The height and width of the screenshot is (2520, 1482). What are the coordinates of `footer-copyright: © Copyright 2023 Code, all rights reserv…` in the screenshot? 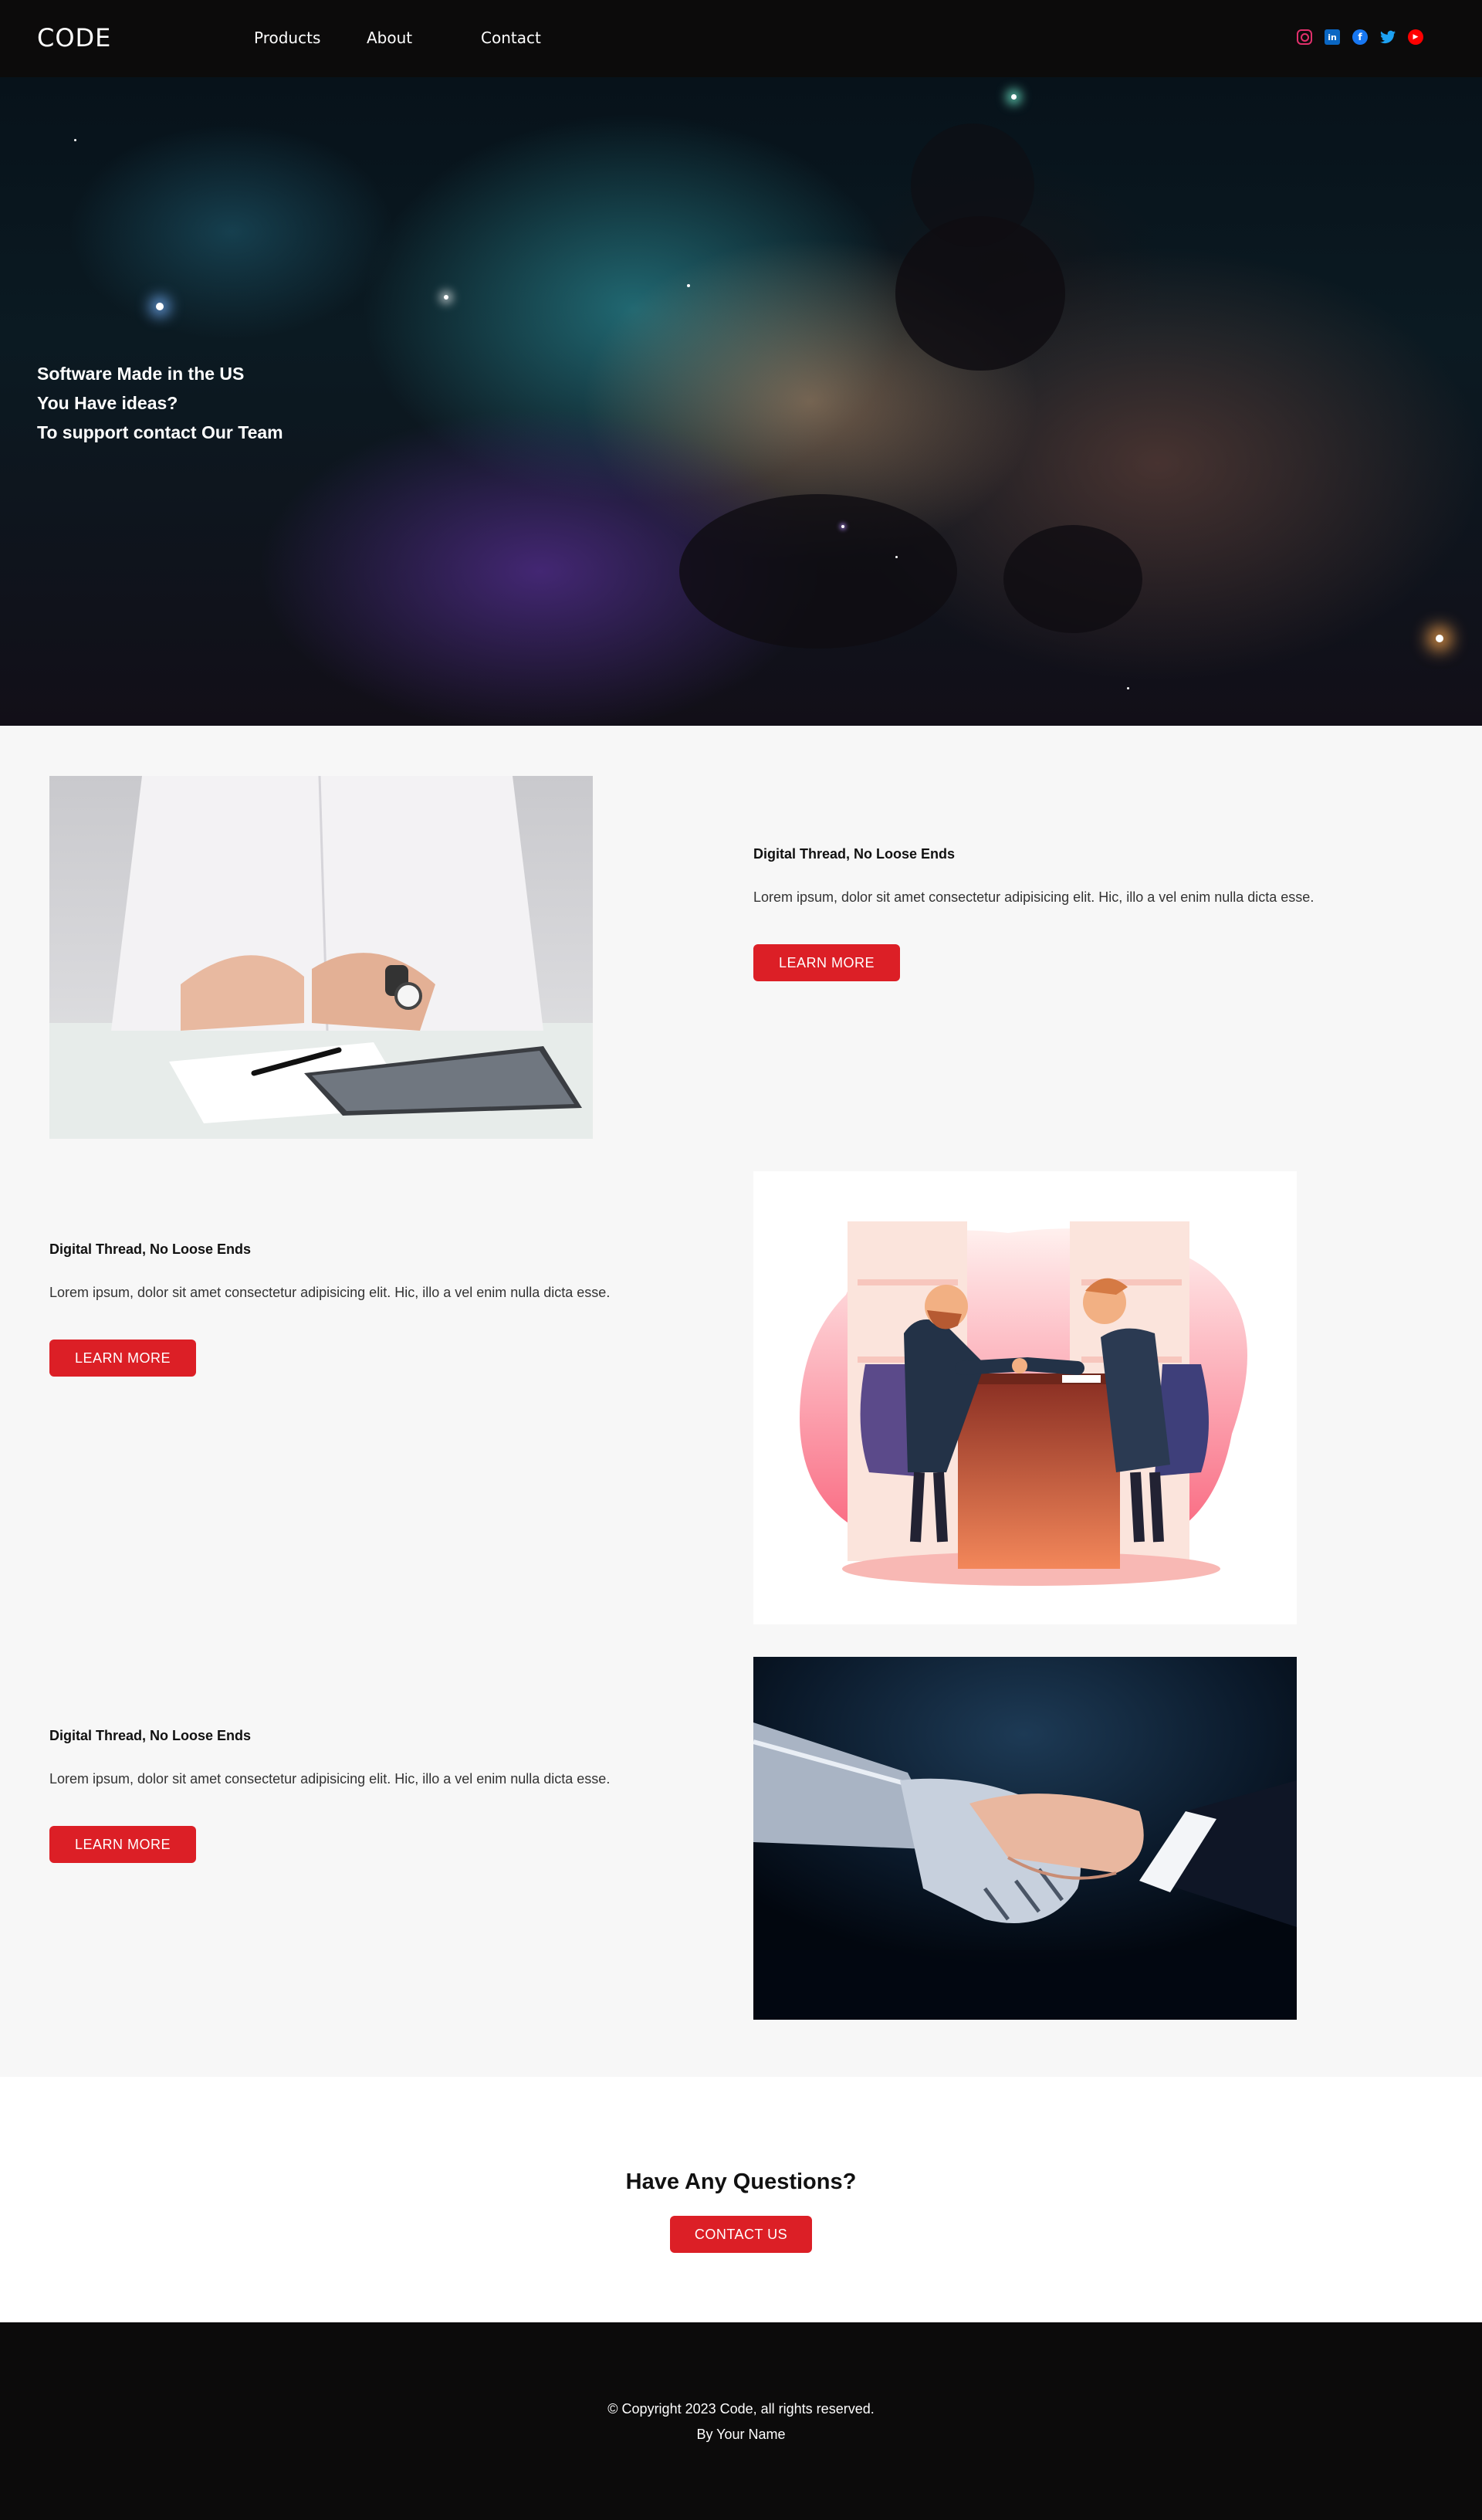 It's located at (741, 2409).